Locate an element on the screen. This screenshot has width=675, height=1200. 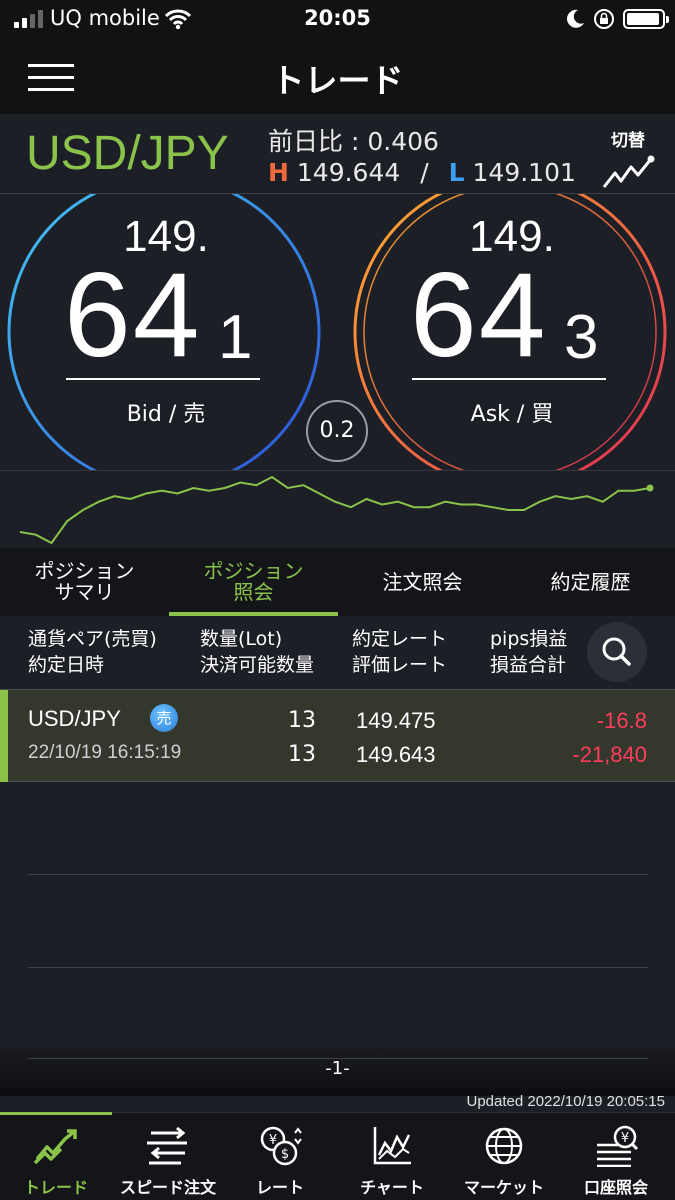
status-bar: UQ mobile 20:05 is located at coordinates (337, 20).